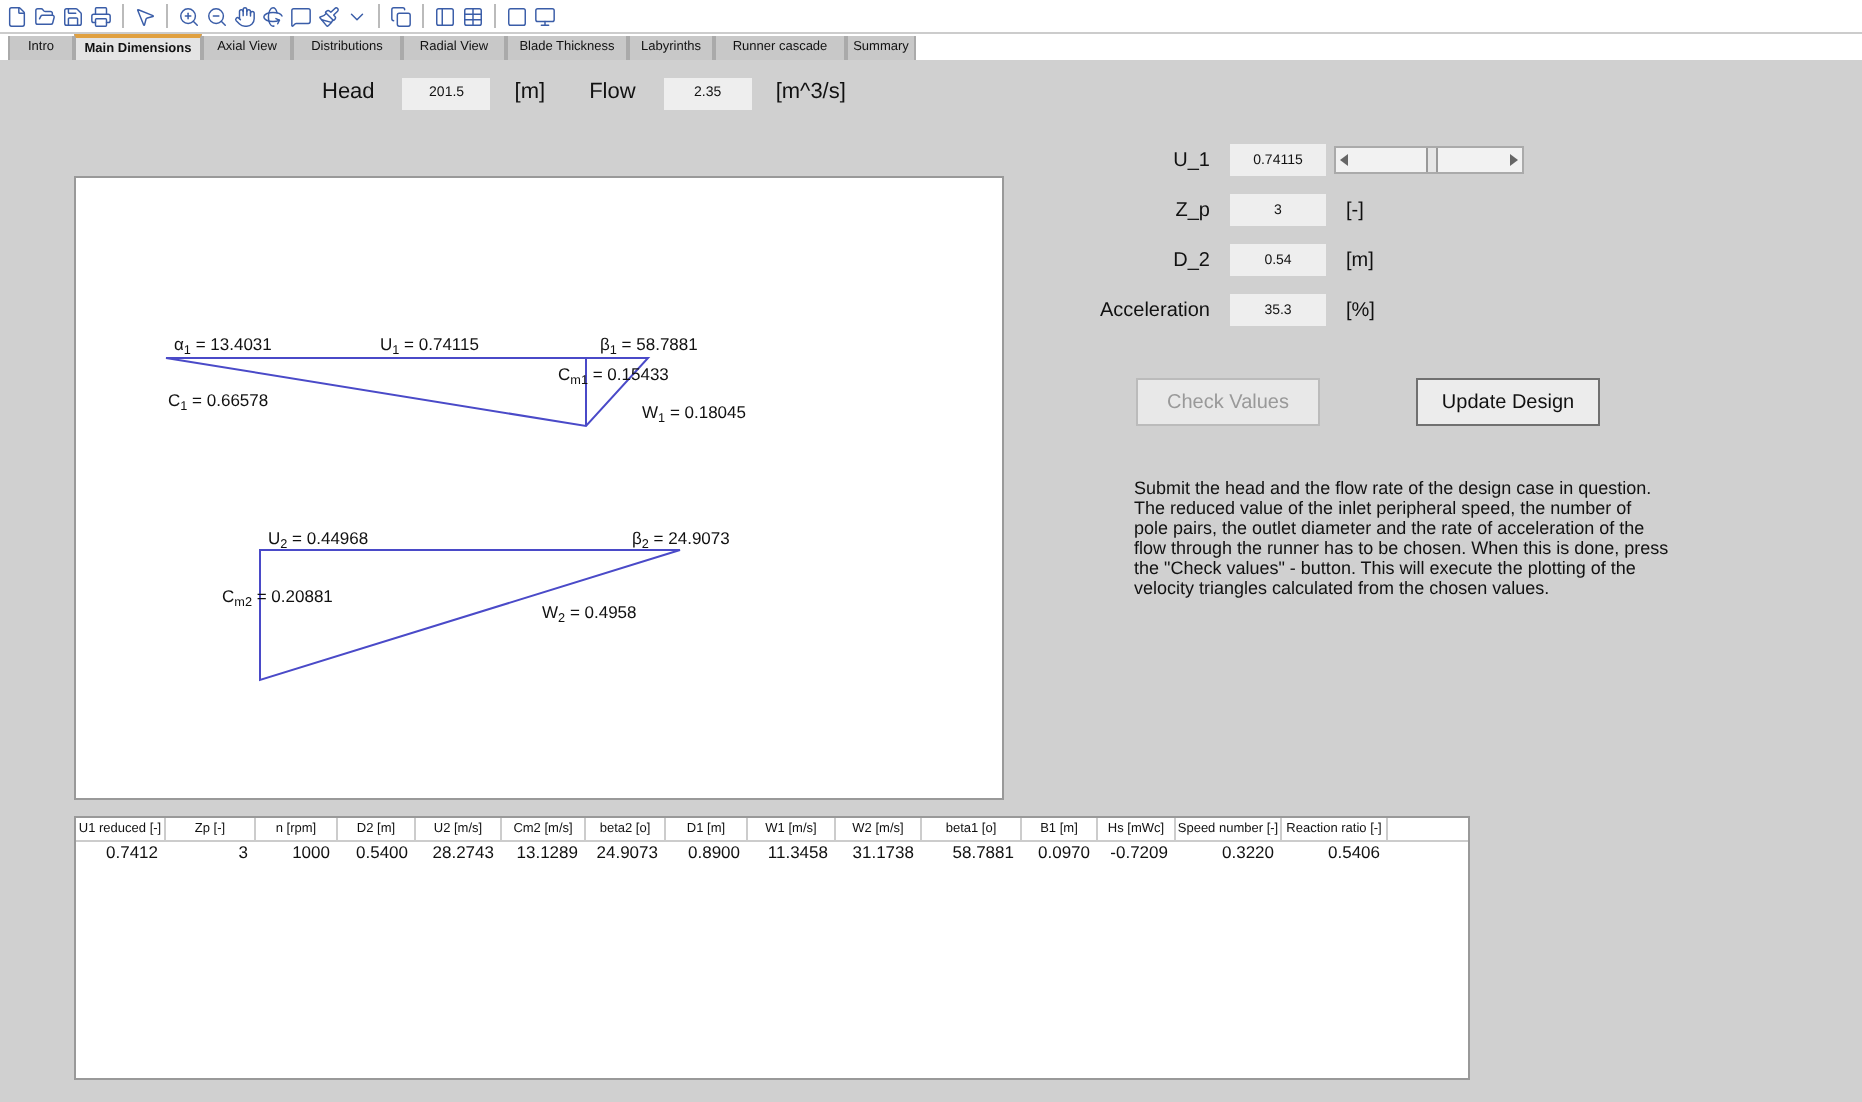 The image size is (1862, 1102). I want to click on param-label: Acceleration, so click(1153, 311).